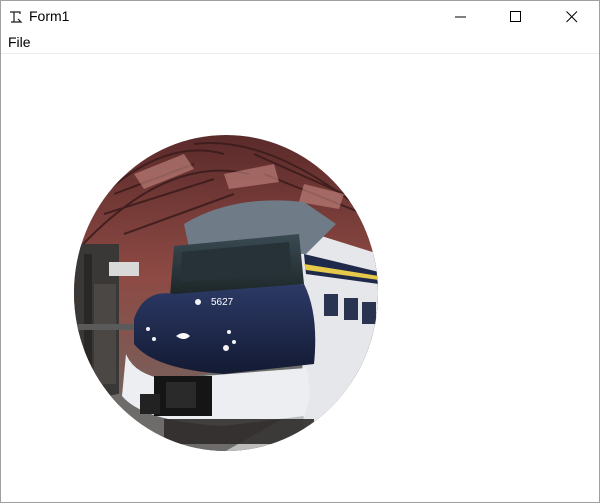 Image resolution: width=600 pixels, height=503 pixels. What do you see at coordinates (19, 42) in the screenshot?
I see `menu-file: File` at bounding box center [19, 42].